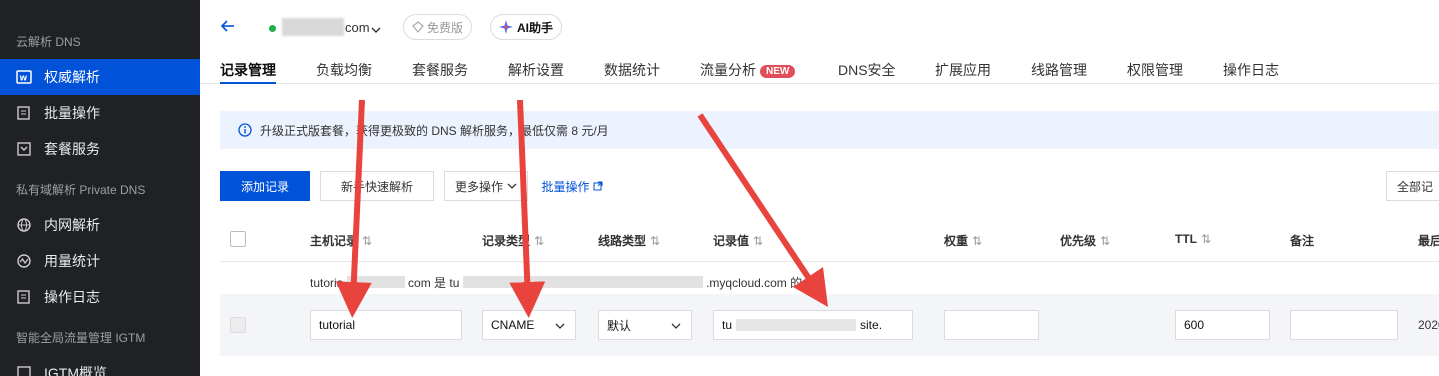 This screenshot has width=1439, height=376. What do you see at coordinates (313, 27) in the screenshot?
I see `redacted-domain` at bounding box center [313, 27].